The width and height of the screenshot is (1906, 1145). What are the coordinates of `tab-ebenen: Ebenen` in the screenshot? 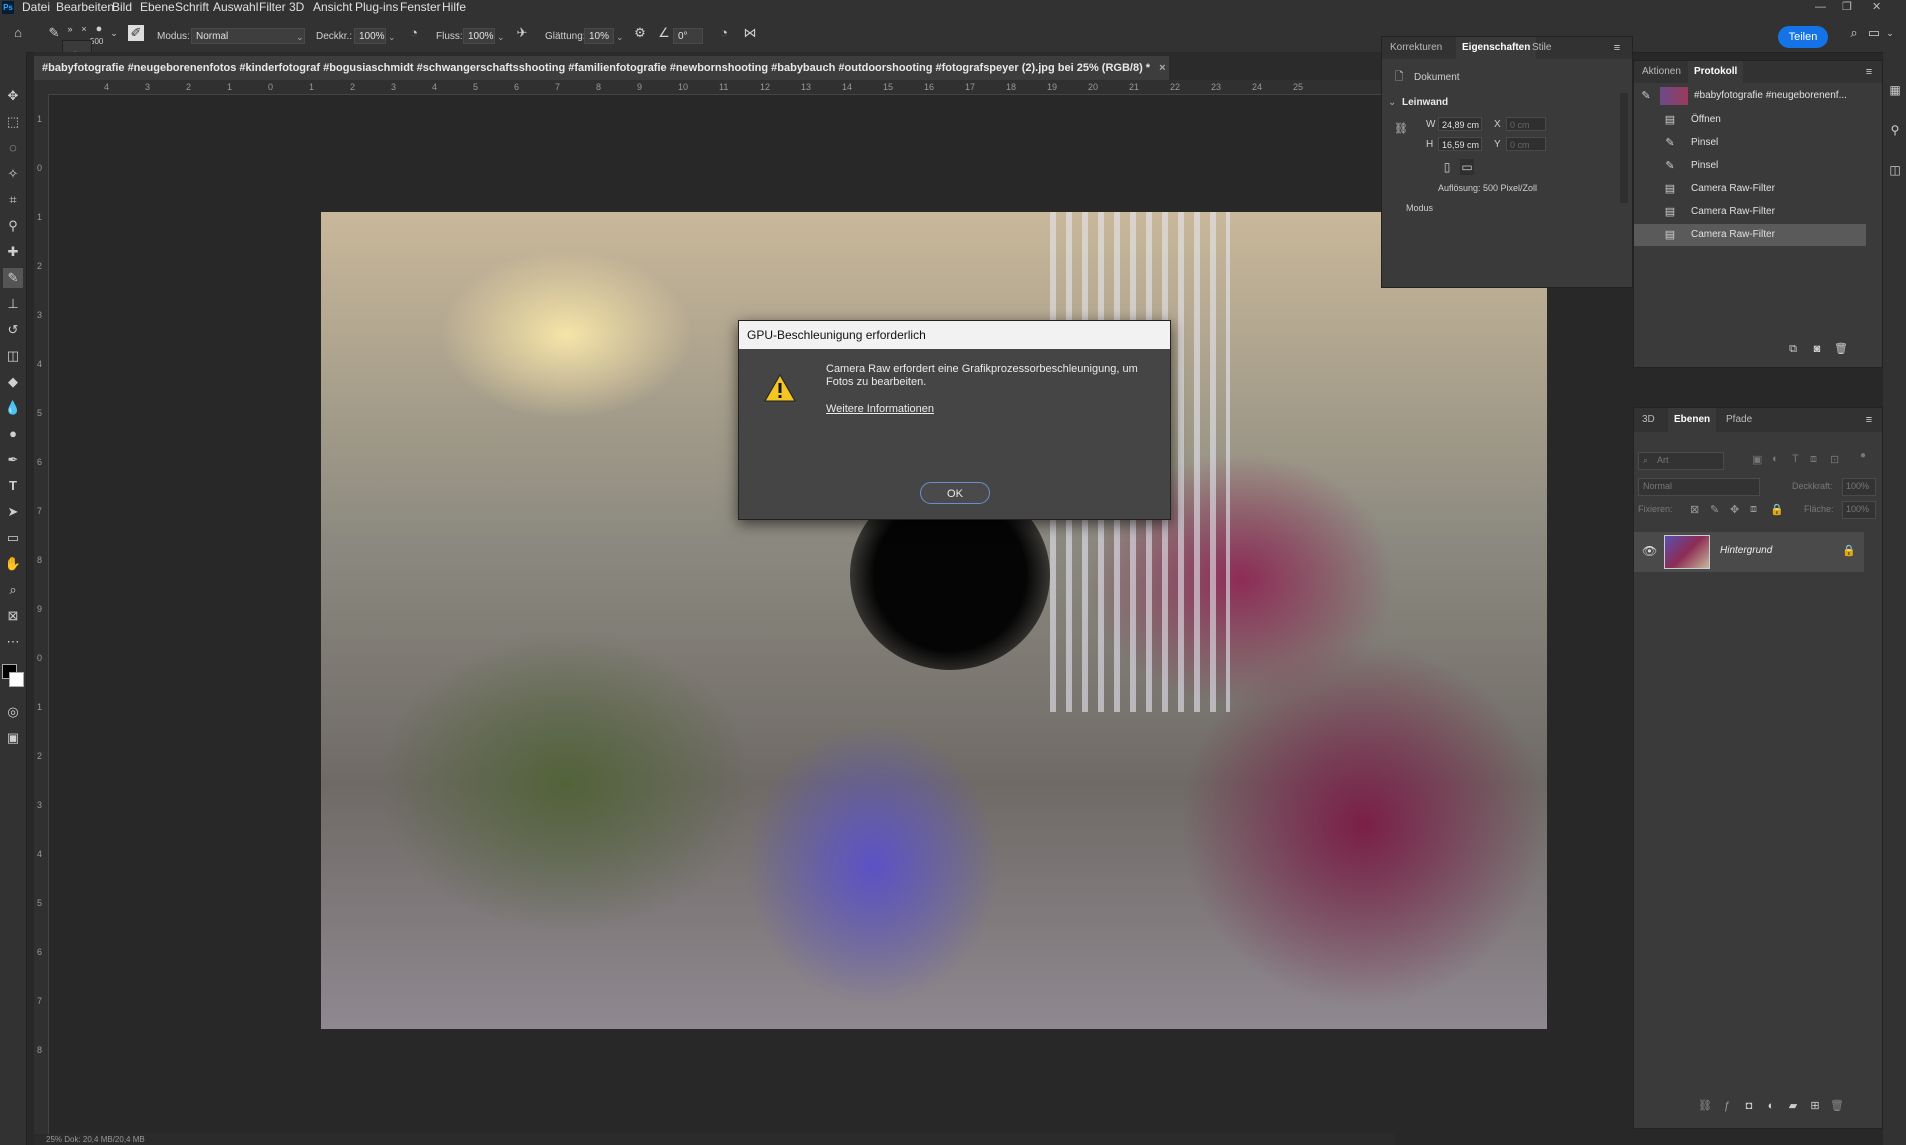 It's located at (1692, 420).